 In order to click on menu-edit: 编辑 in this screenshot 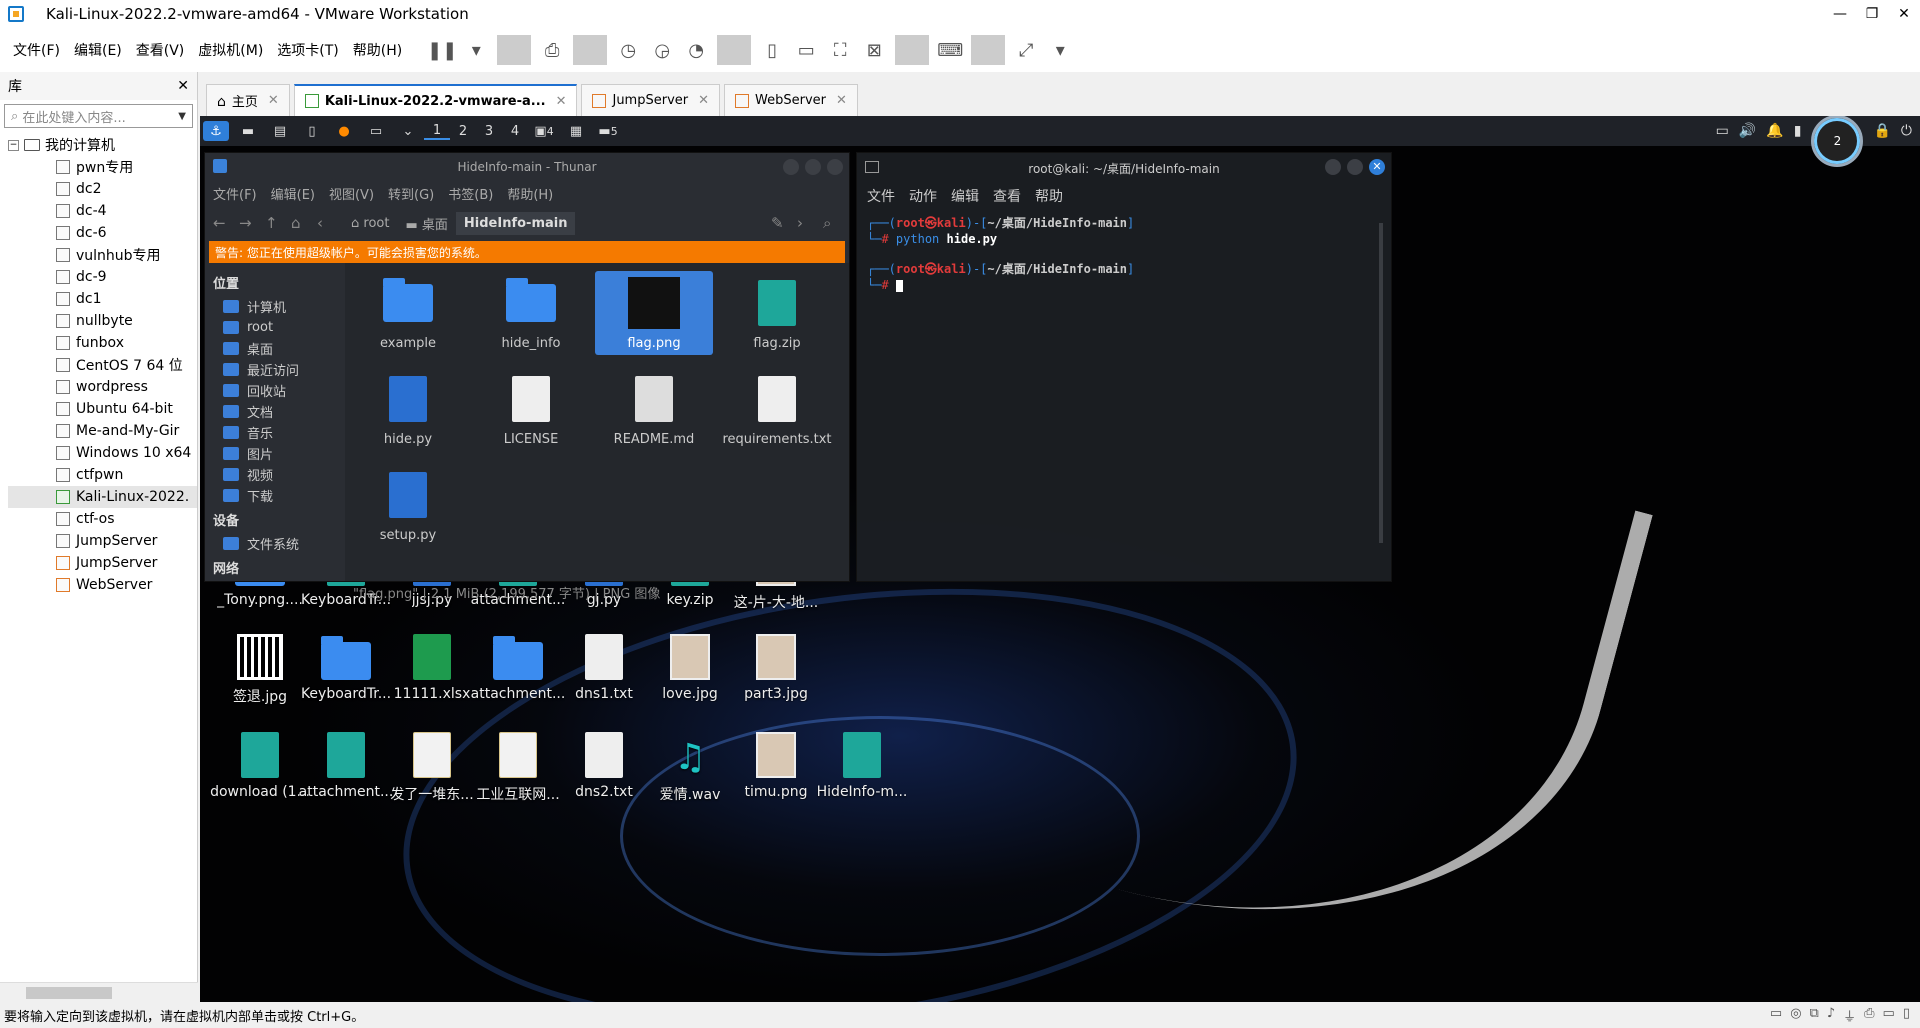, I will do `click(965, 196)`.